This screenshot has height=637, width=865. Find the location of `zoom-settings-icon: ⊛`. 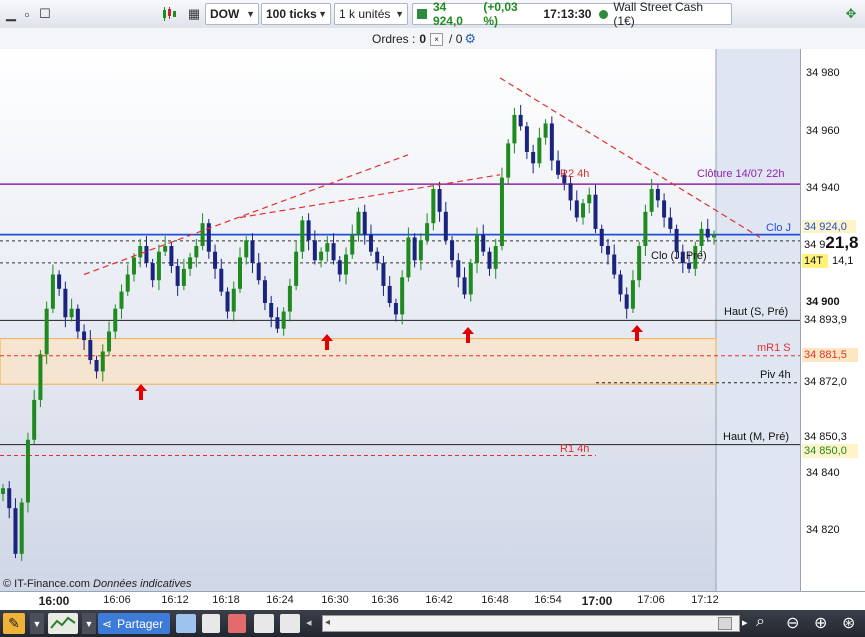

zoom-settings-icon: ⊛ is located at coordinates (853, 623).